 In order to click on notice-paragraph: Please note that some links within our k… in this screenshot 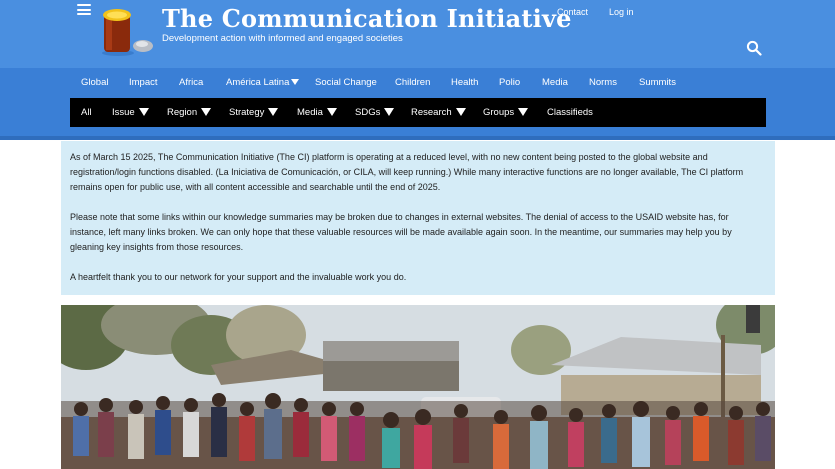, I will do `click(401, 232)`.